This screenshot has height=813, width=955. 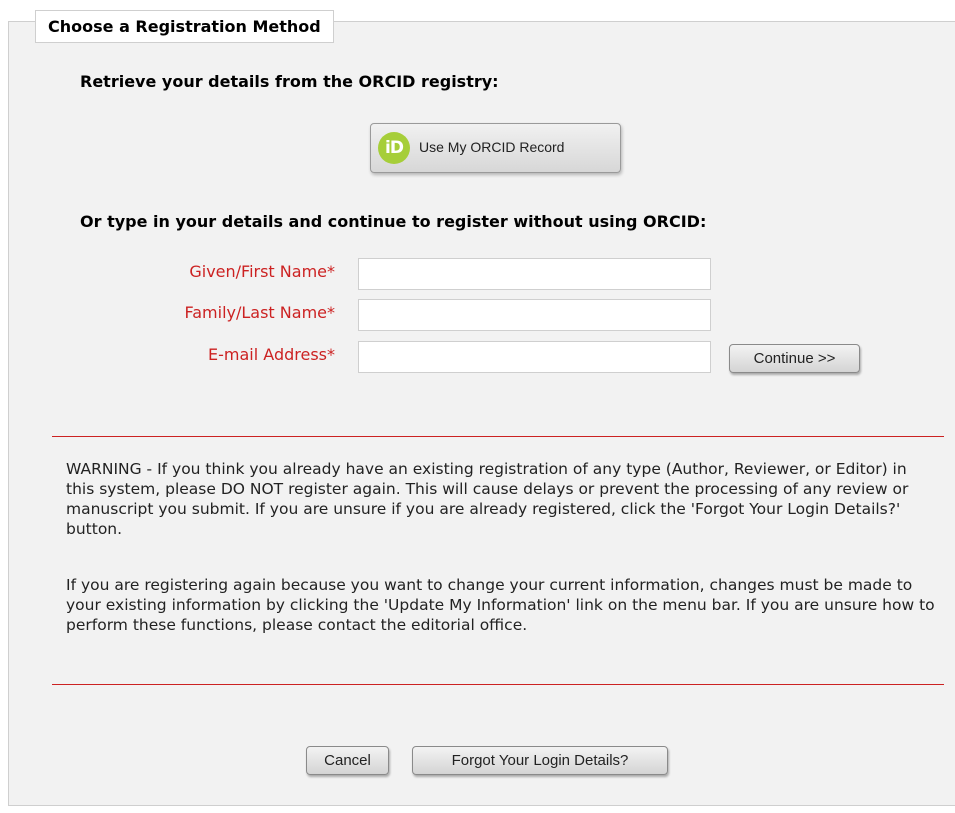 What do you see at coordinates (271, 354) in the screenshot?
I see `email-label: E-mail Address*` at bounding box center [271, 354].